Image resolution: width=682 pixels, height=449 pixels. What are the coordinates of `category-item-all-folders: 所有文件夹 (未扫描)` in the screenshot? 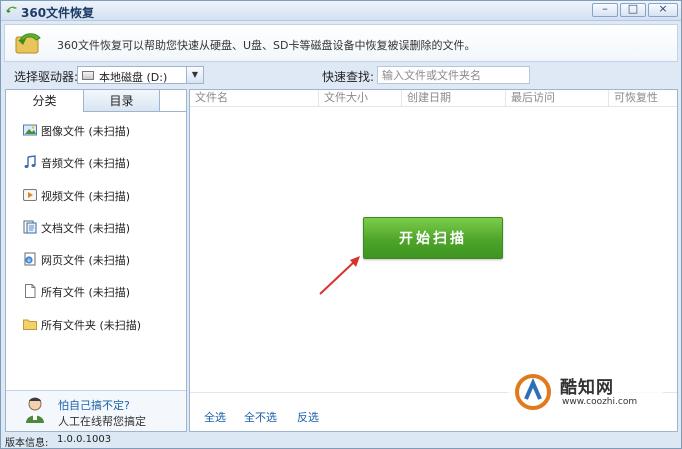 It's located at (96, 327).